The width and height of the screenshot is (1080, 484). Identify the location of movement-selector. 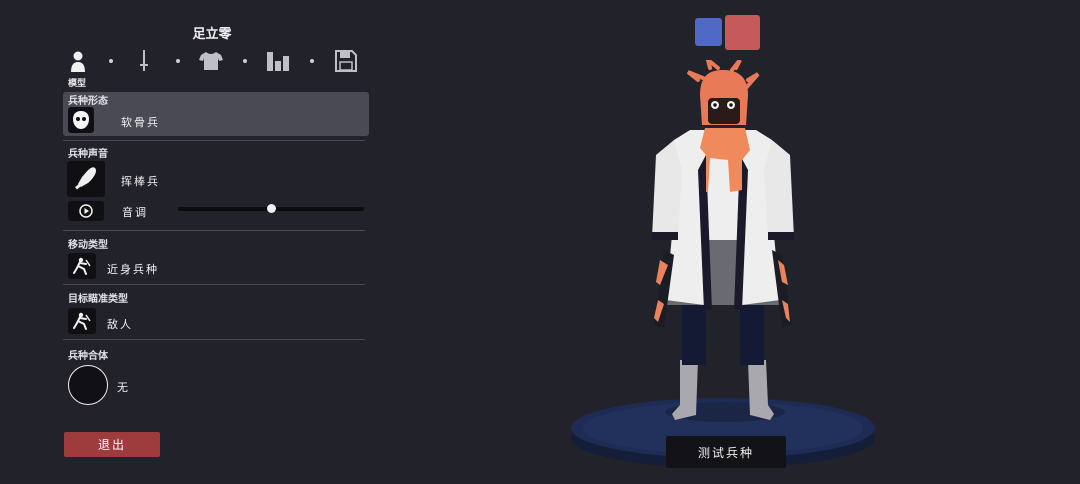
(82, 266).